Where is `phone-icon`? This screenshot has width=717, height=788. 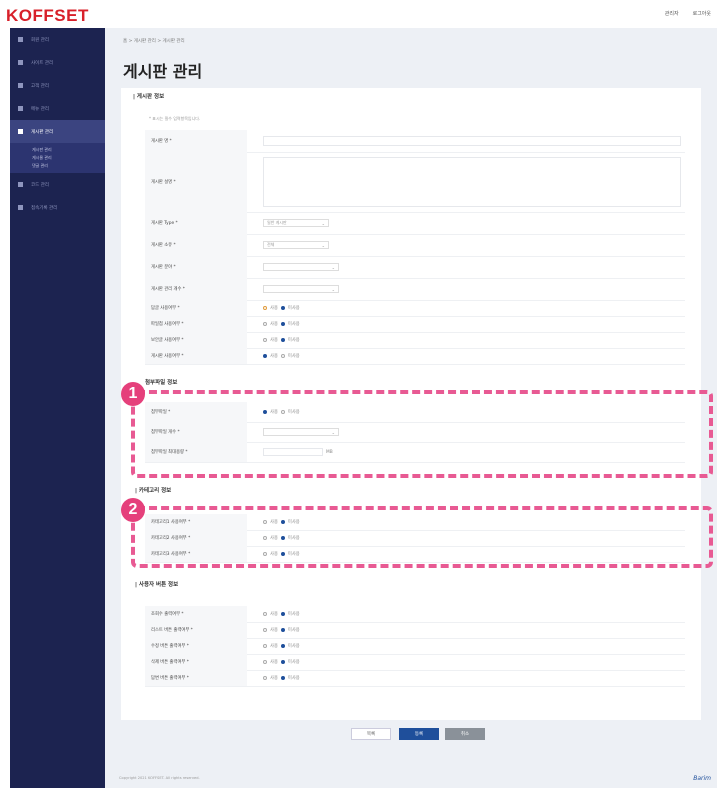
phone-icon is located at coordinates (20, 85).